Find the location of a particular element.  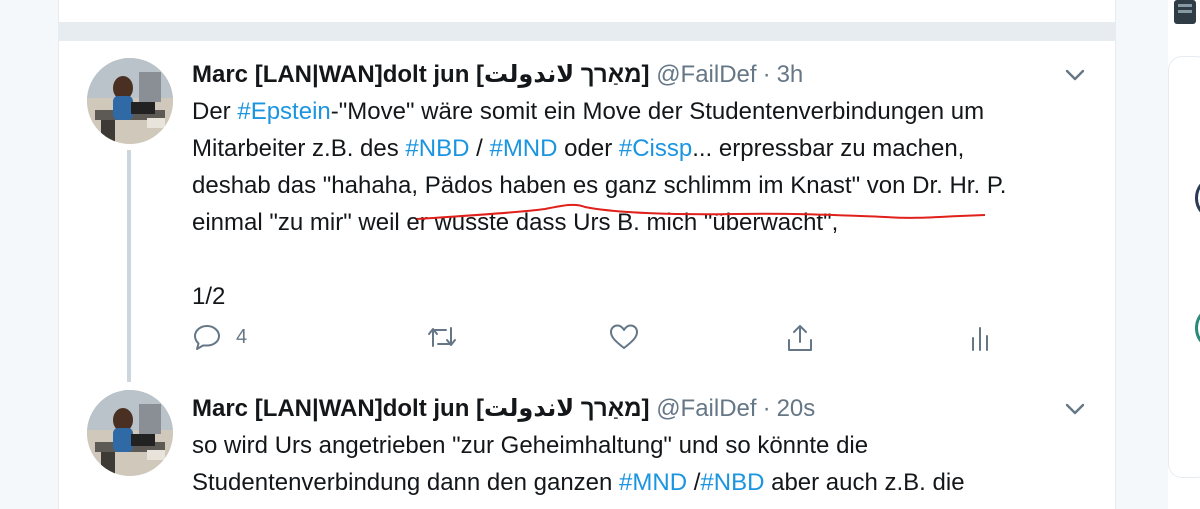

retweet-button is located at coordinates (442, 337).